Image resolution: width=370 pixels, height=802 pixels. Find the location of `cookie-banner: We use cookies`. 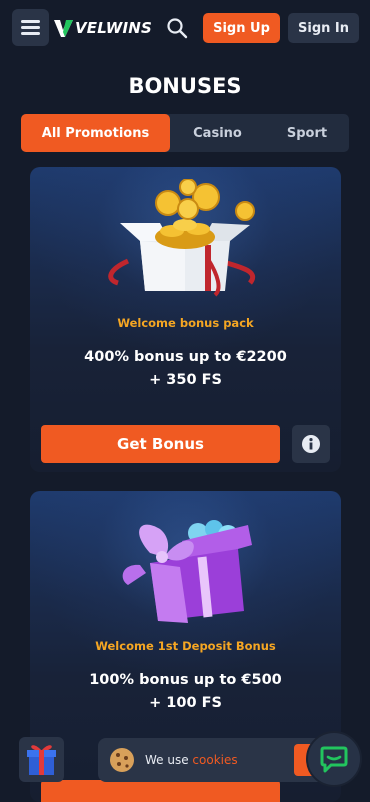

cookie-banner: We use cookies is located at coordinates (218, 760).